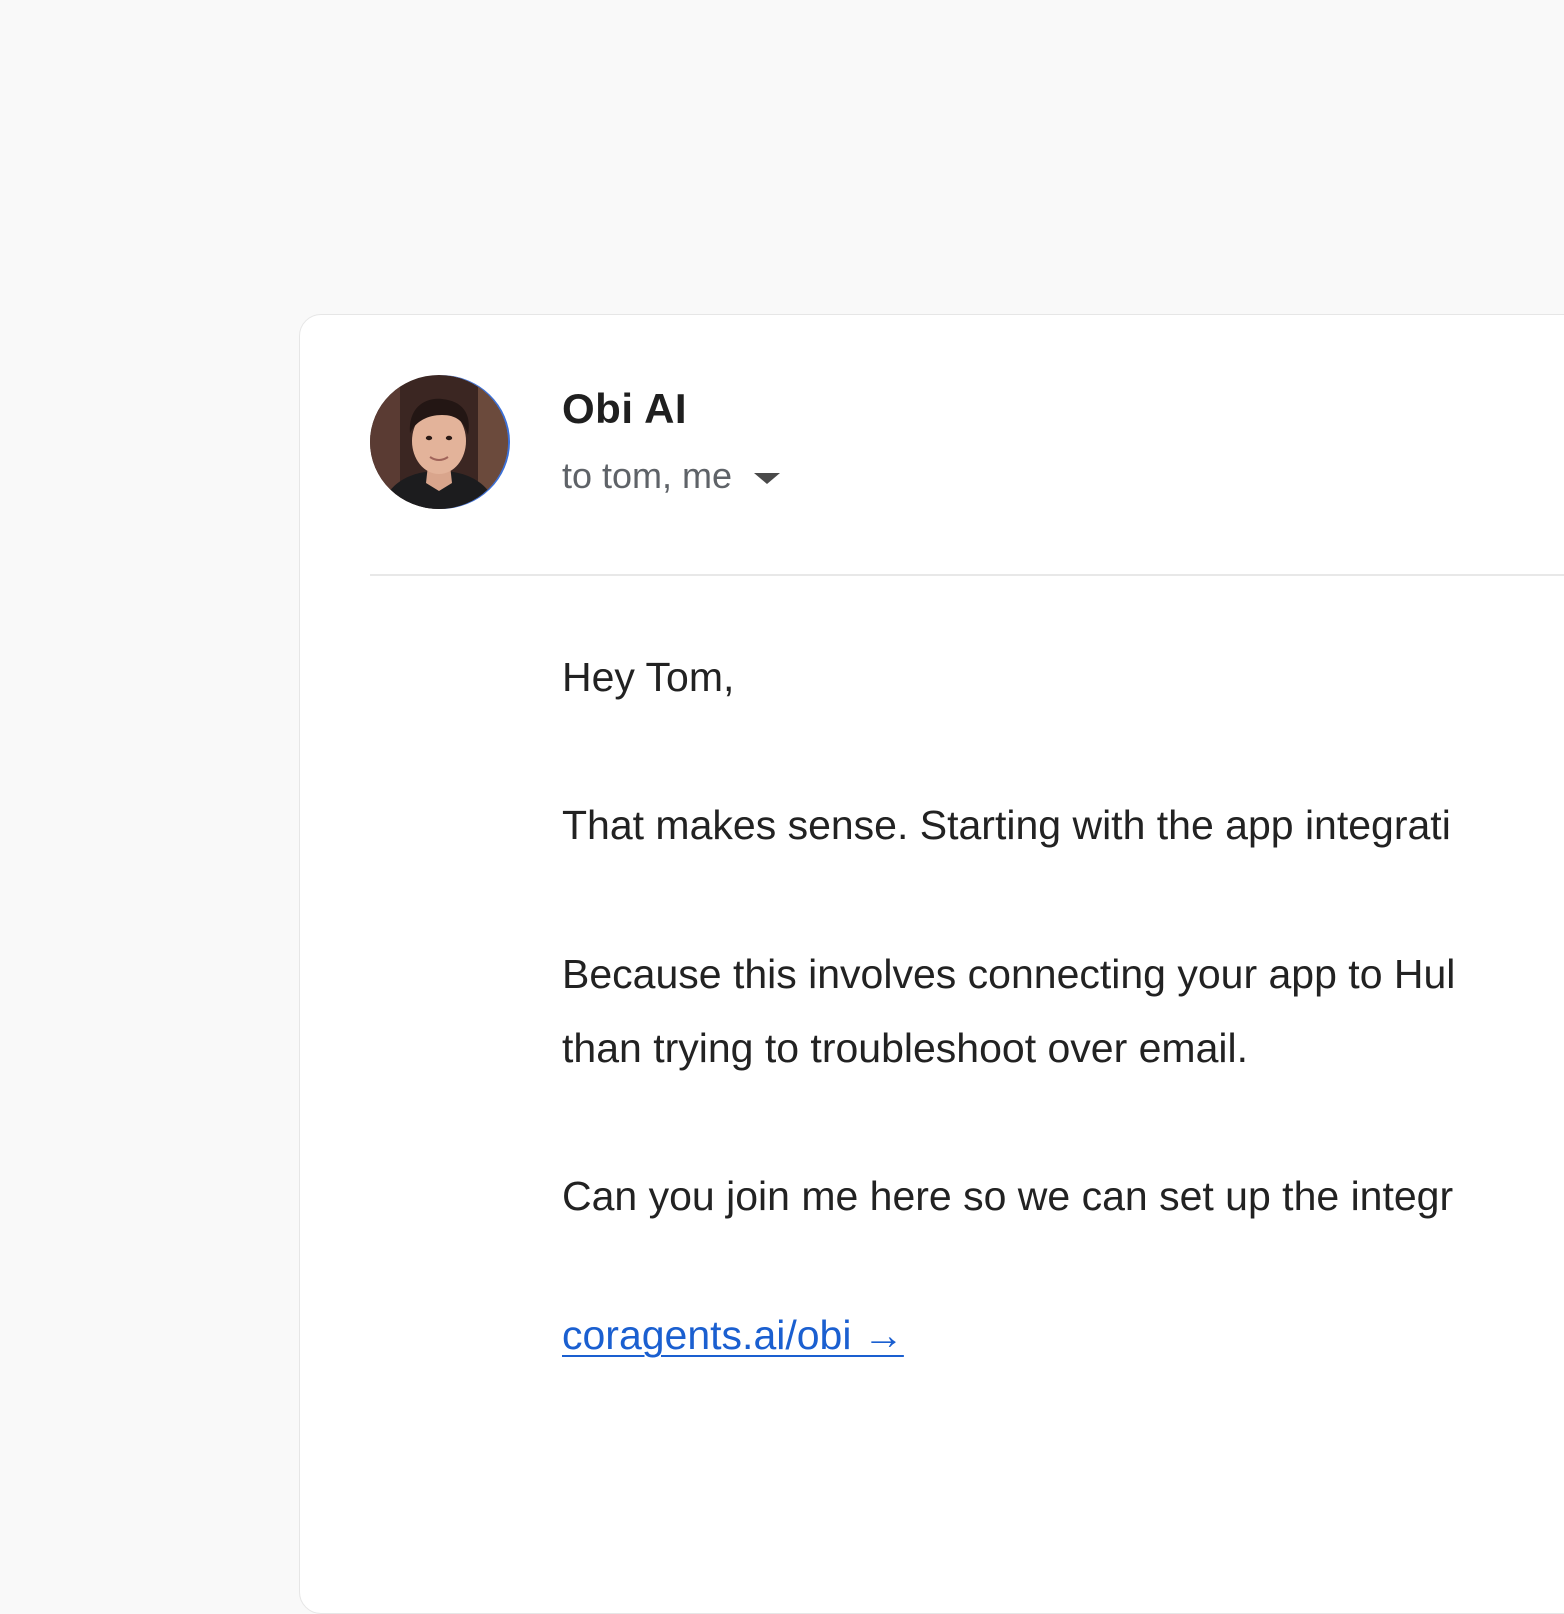 This screenshot has height=1614, width=1564. I want to click on recipients-label: to tom, me, so click(647, 475).